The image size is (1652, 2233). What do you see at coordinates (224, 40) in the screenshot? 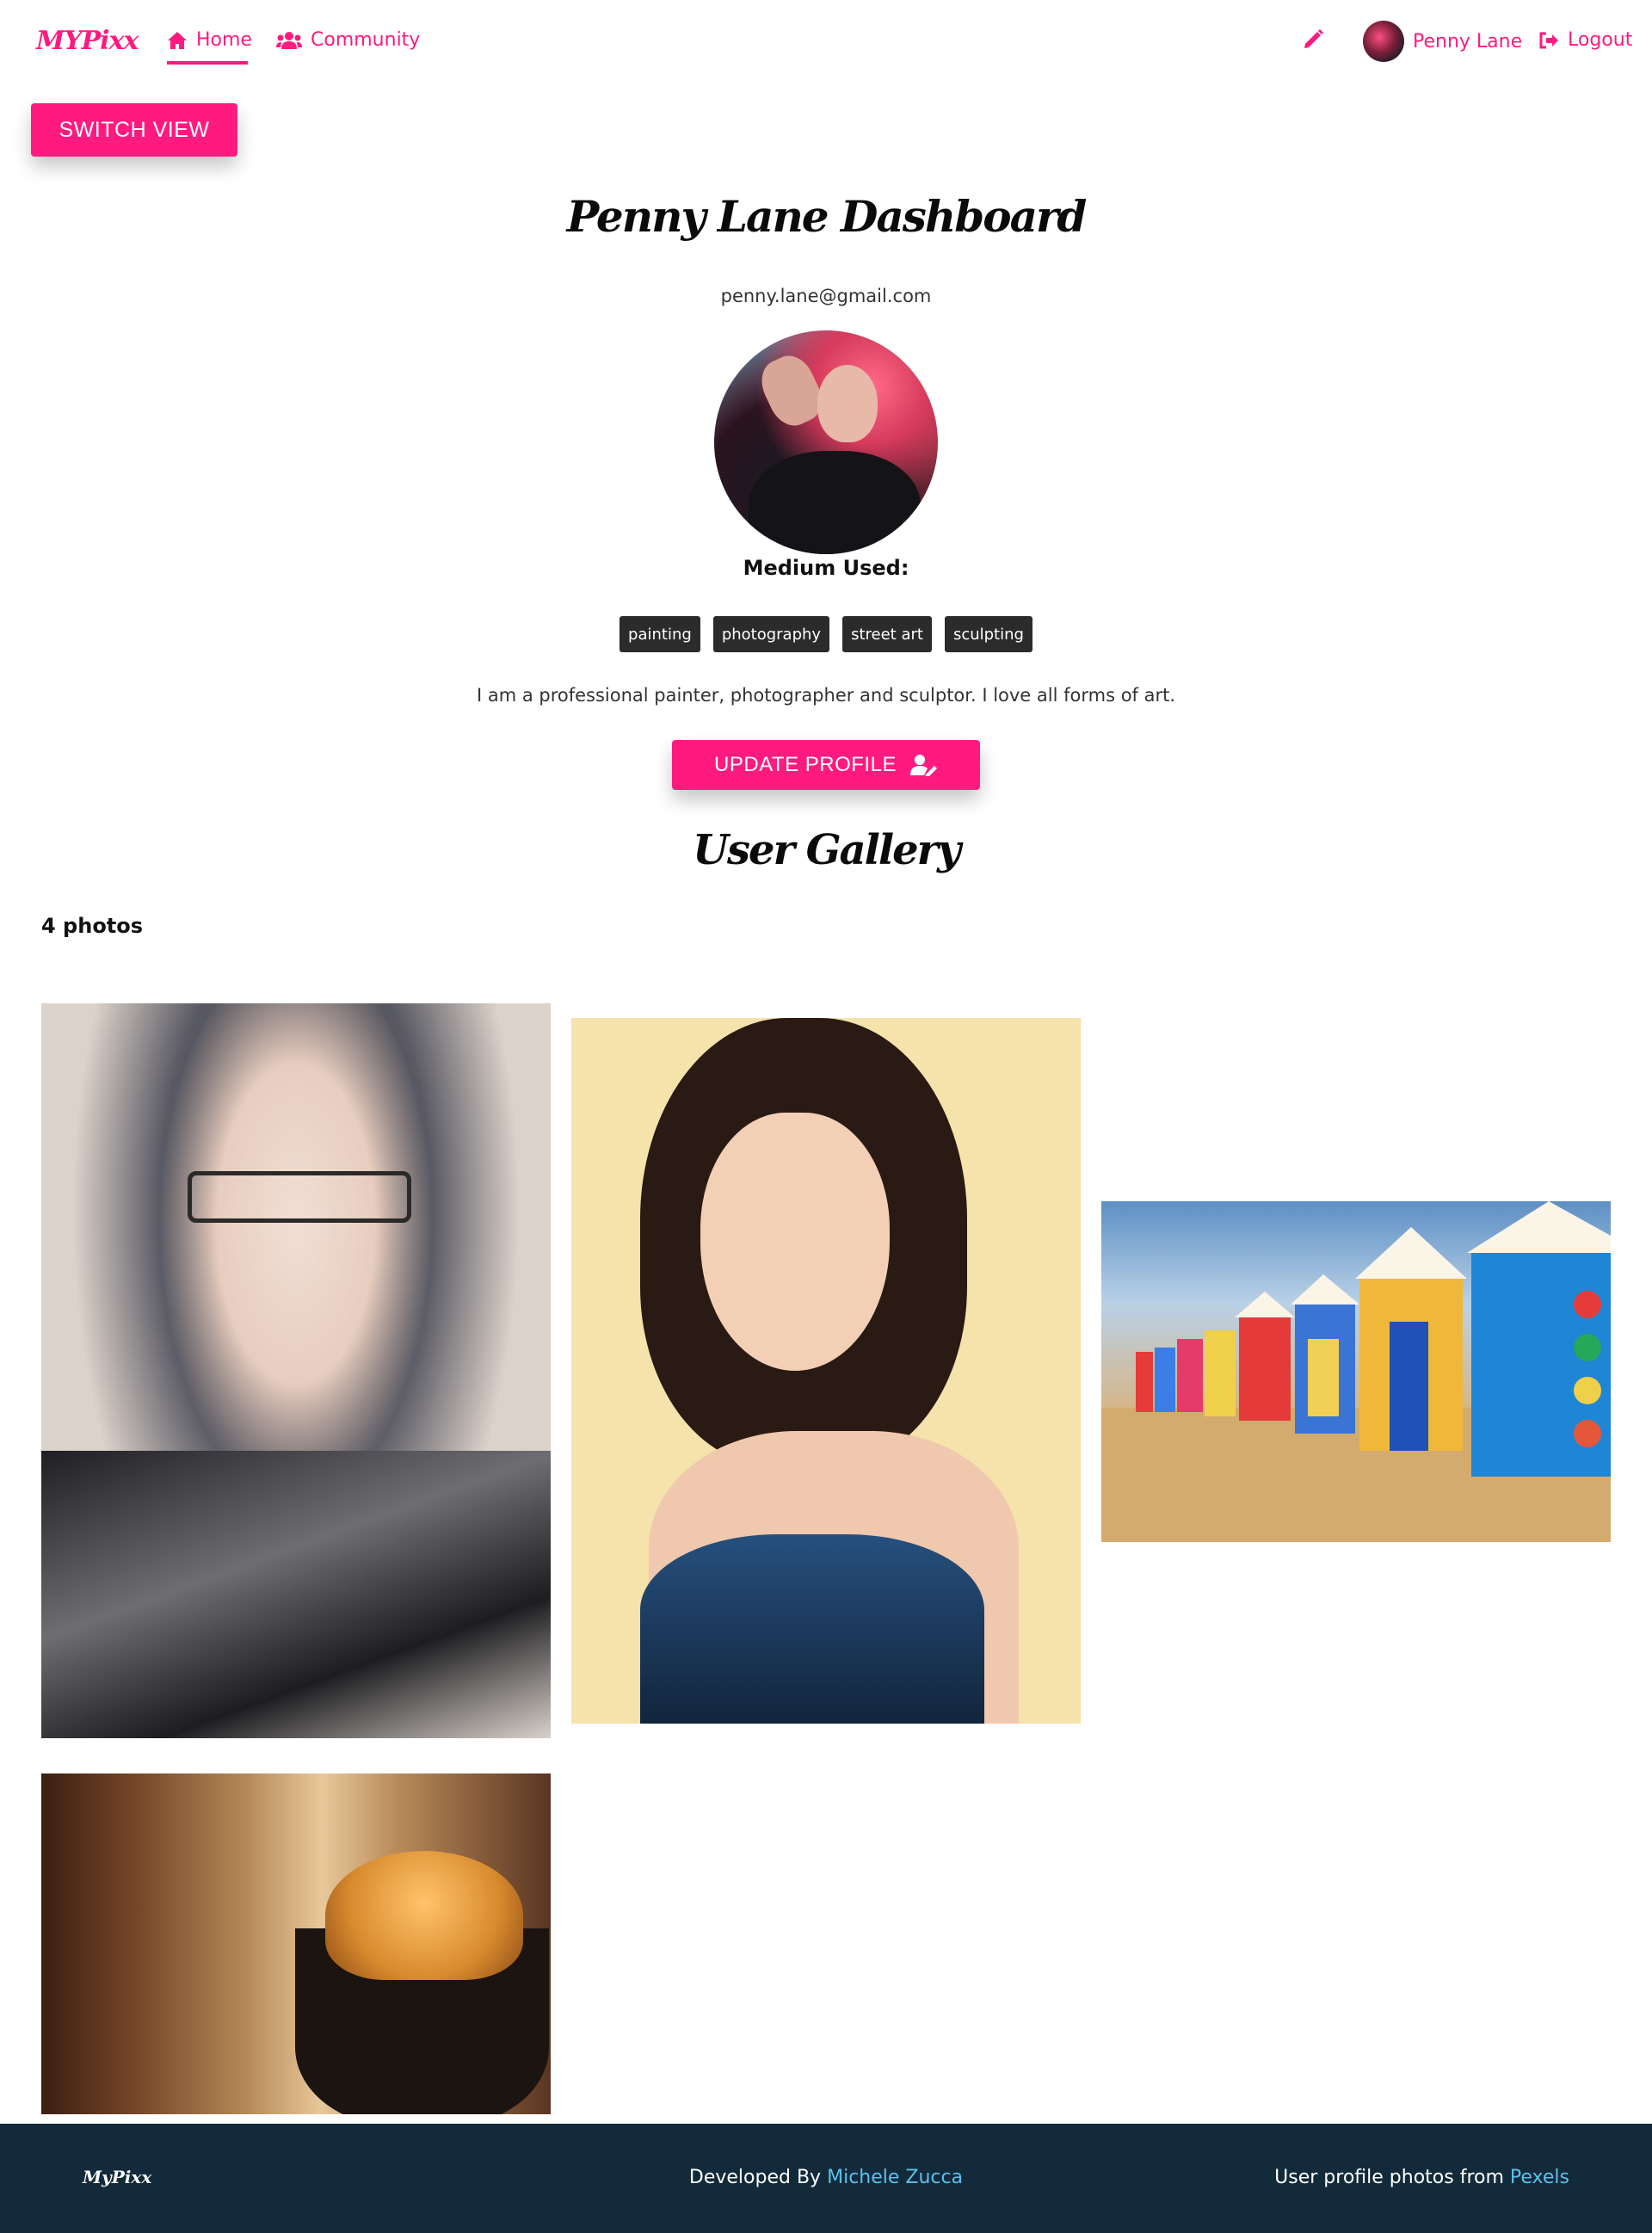
I see `nav-home-label: Home` at bounding box center [224, 40].